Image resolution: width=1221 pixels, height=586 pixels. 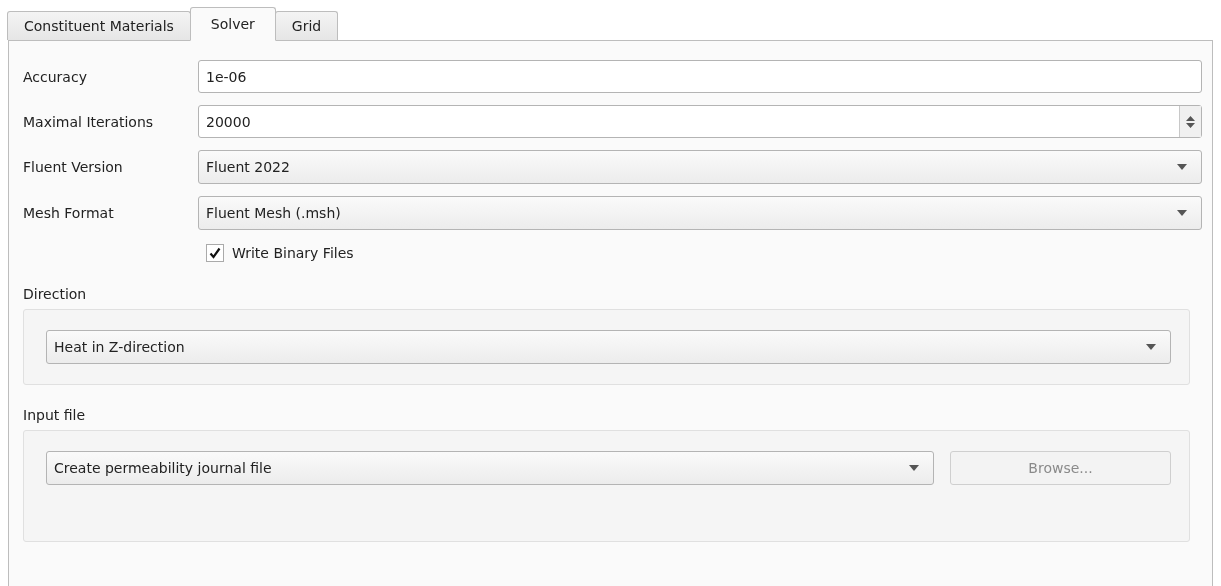 I want to click on check-icon, so click(x=215, y=253).